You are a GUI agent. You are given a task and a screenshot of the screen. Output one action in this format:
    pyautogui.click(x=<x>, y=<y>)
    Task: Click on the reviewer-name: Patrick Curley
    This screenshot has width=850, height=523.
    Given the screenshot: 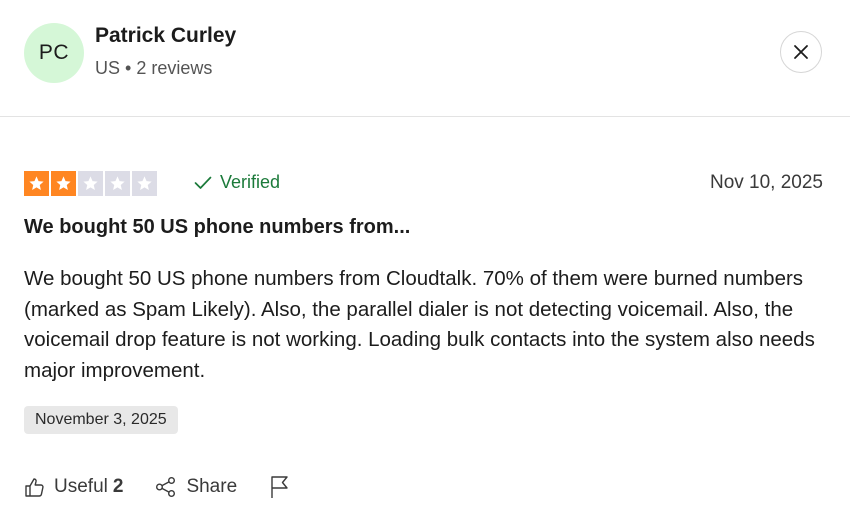 What is the action you would take?
    pyautogui.click(x=165, y=36)
    